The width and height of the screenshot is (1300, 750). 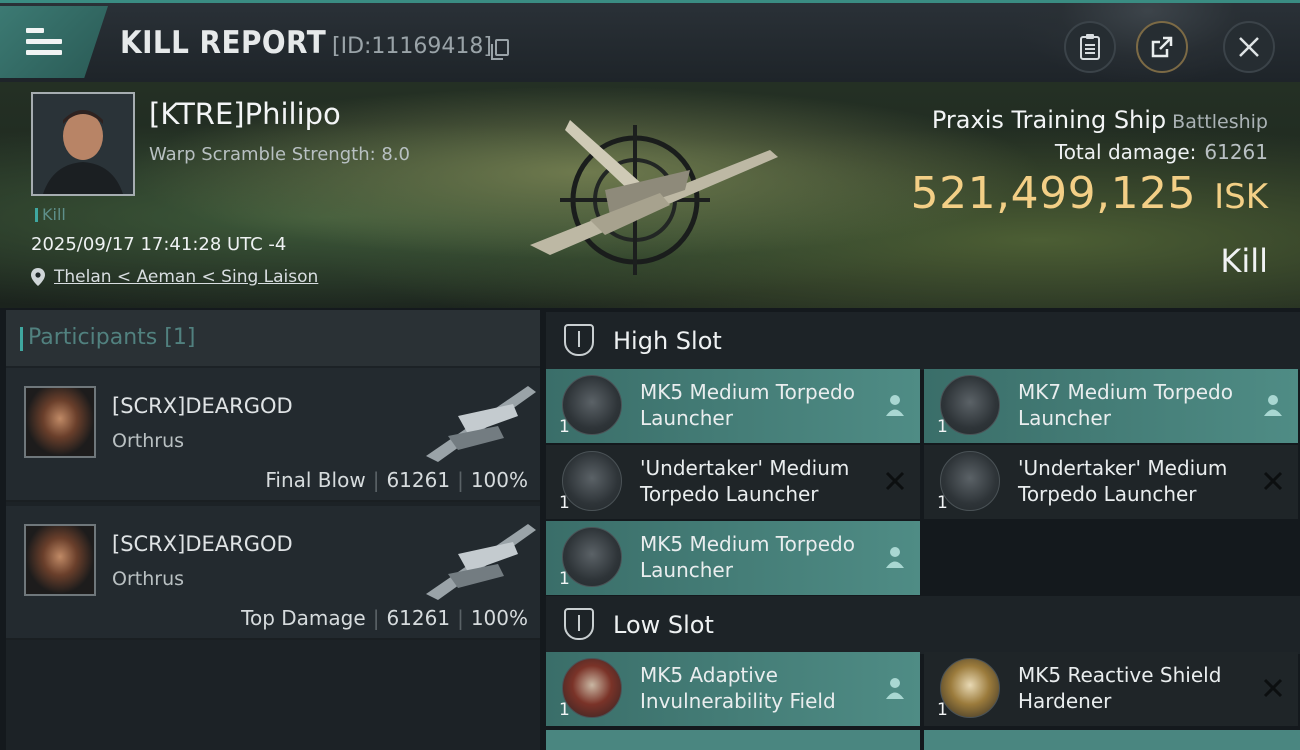 I want to click on participant-stats: Top Damage | 61261 | 100%, so click(x=384, y=618).